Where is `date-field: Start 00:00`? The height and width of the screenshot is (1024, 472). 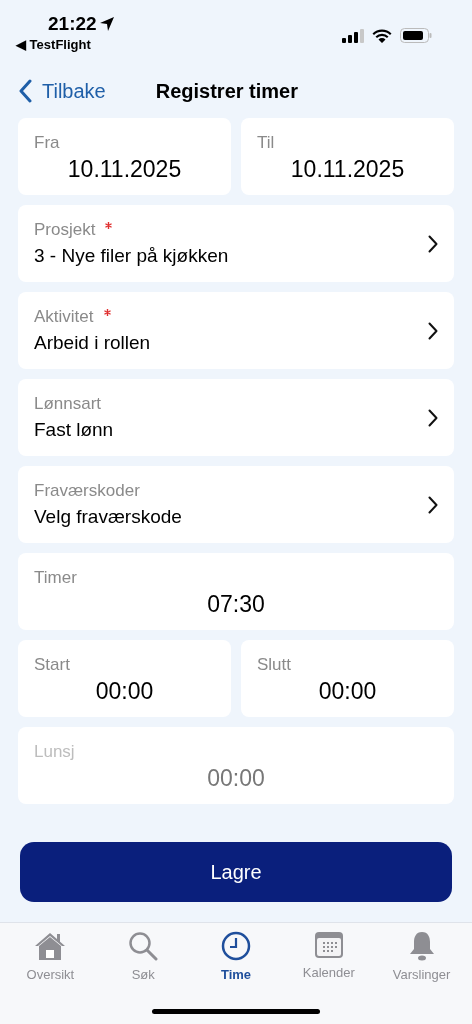 date-field: Start 00:00 is located at coordinates (124, 678).